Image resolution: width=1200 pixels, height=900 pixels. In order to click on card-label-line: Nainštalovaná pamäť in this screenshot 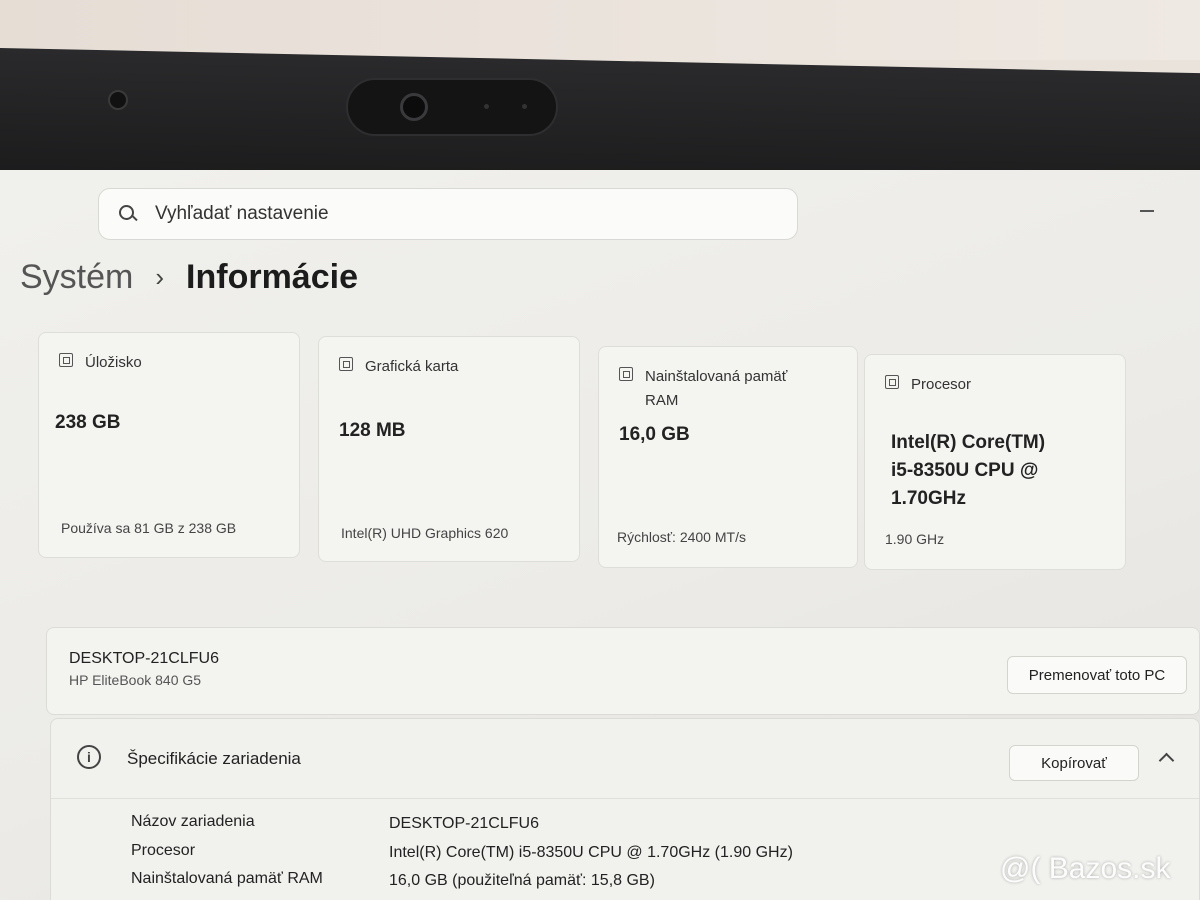, I will do `click(716, 376)`.